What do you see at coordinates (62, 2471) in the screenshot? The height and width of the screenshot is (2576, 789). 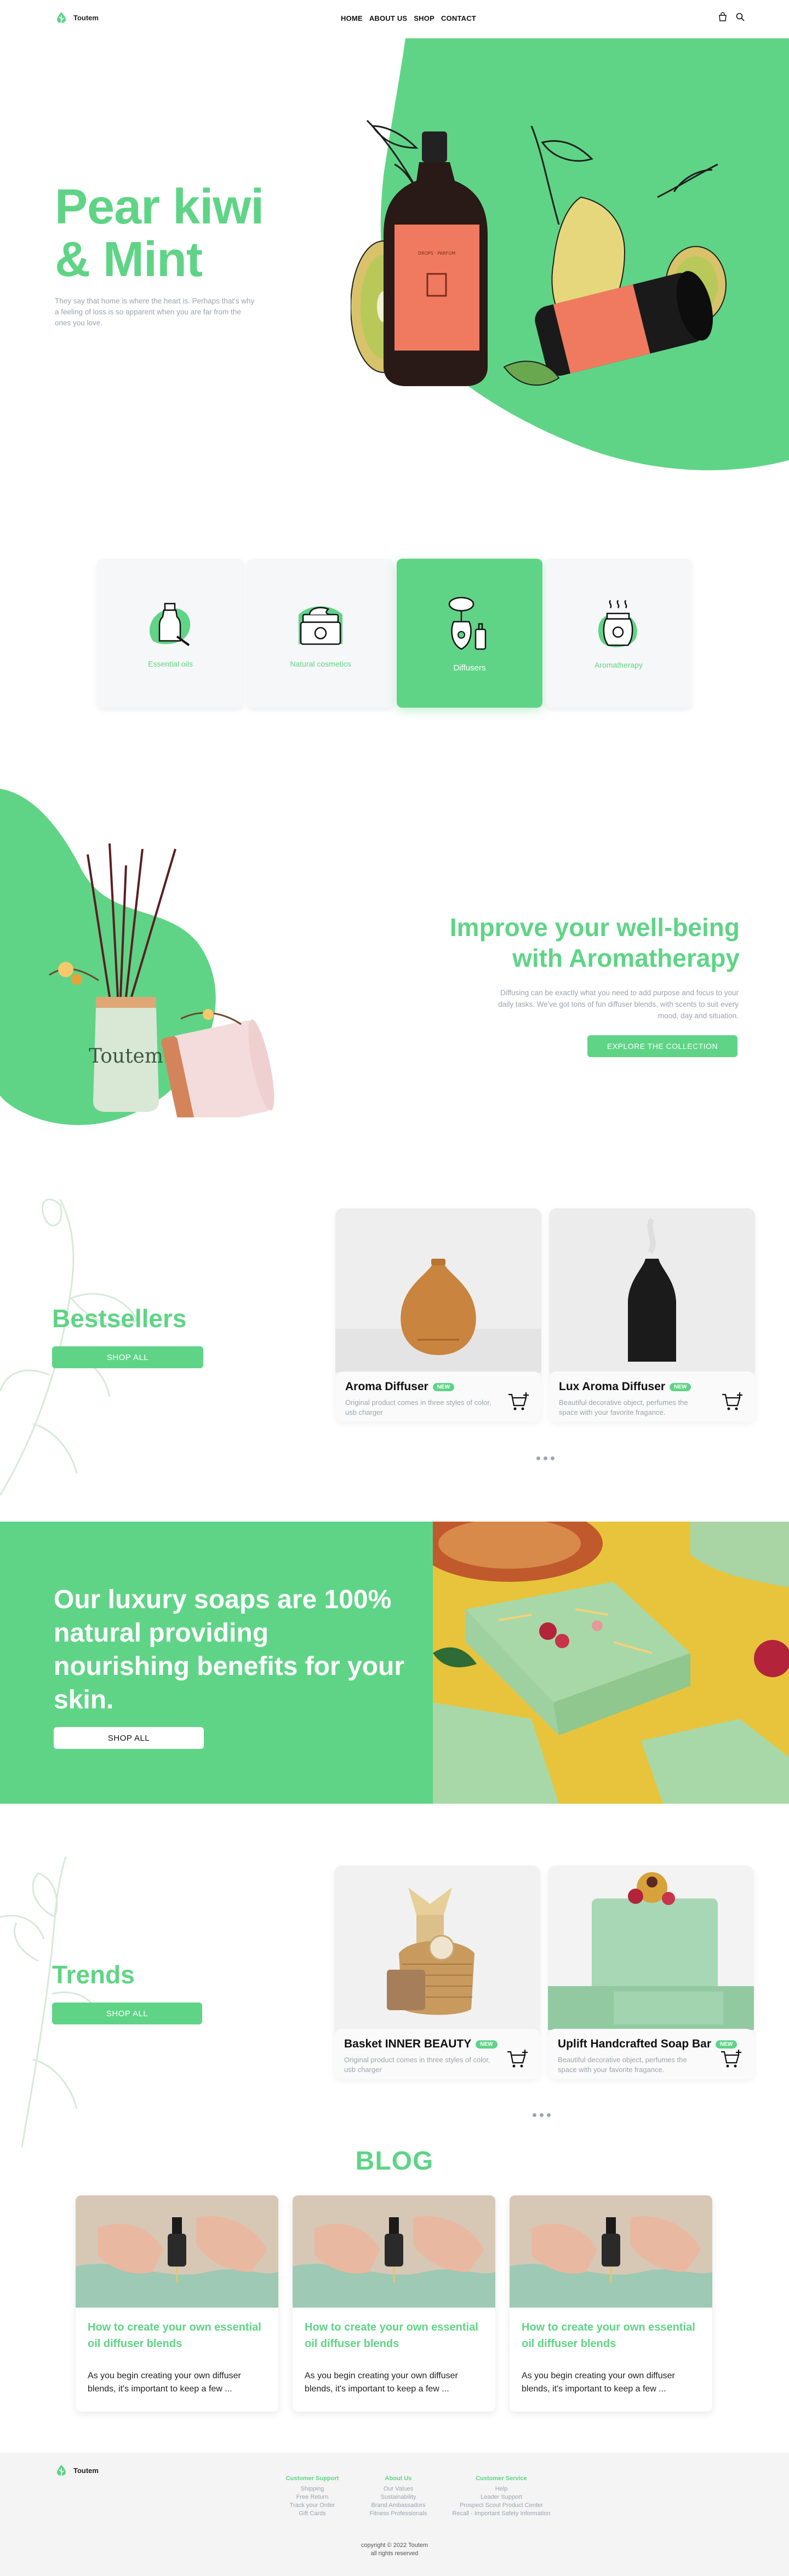 I see `leaf-logo-icon` at bounding box center [62, 2471].